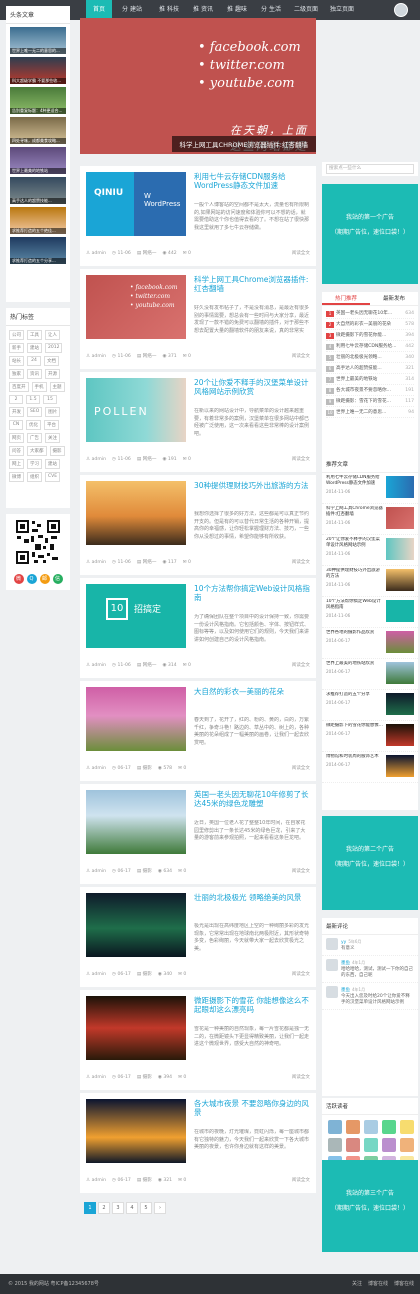  What do you see at coordinates (370, 969) in the screenshot?
I see `comment-item: 墨鱼 4年1月 哈哈哈哈，测试，测试一下你的自己的东西，自己呢` at bounding box center [370, 969].